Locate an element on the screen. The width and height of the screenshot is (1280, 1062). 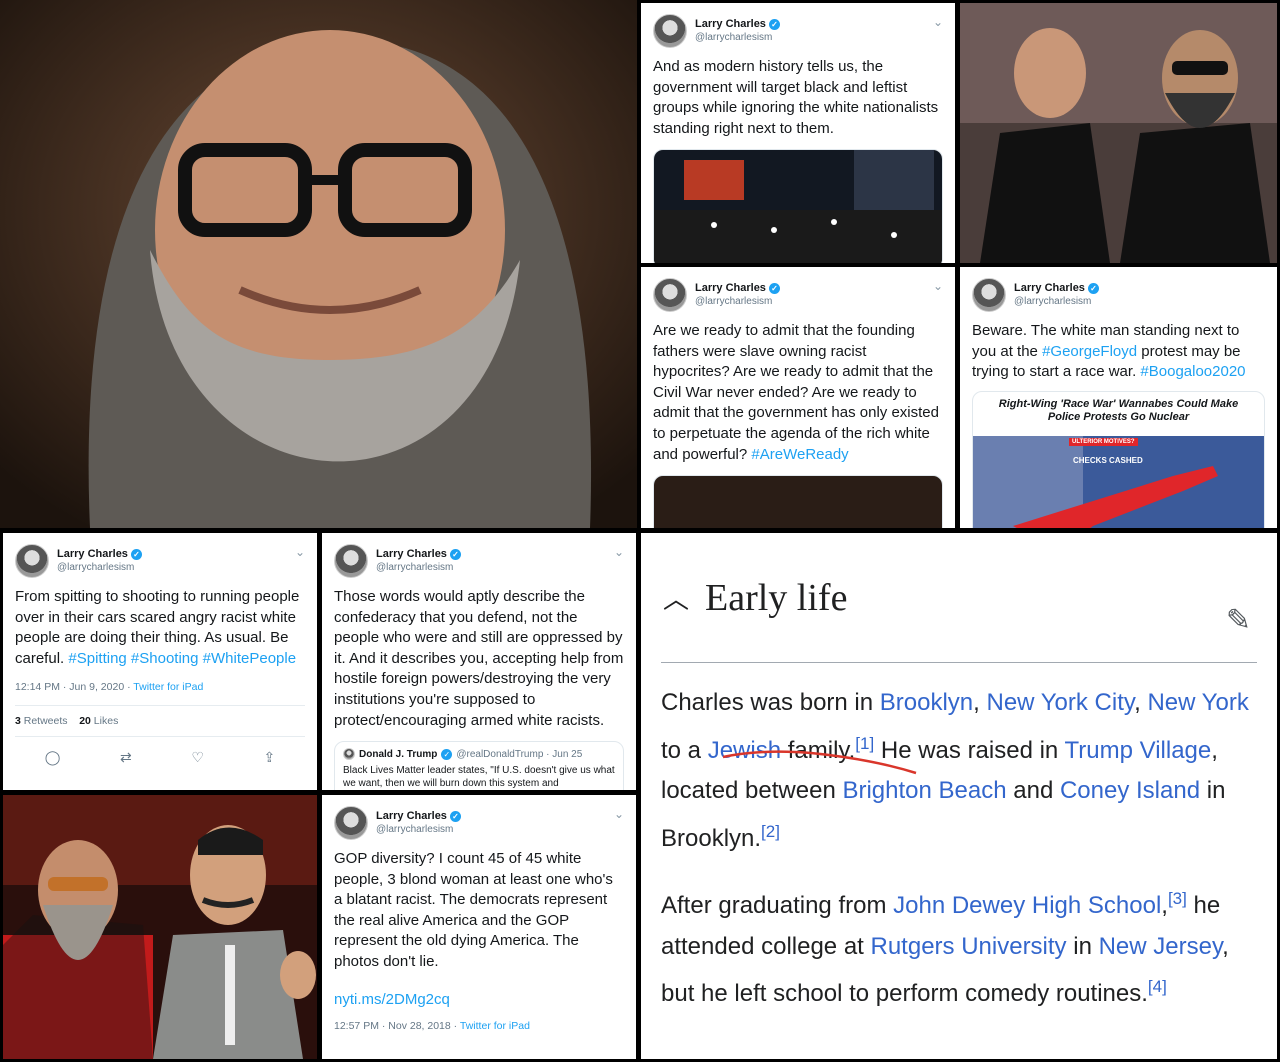
tweet-stats: 3 Retweets 20 Likes is located at coordinates (160, 721).